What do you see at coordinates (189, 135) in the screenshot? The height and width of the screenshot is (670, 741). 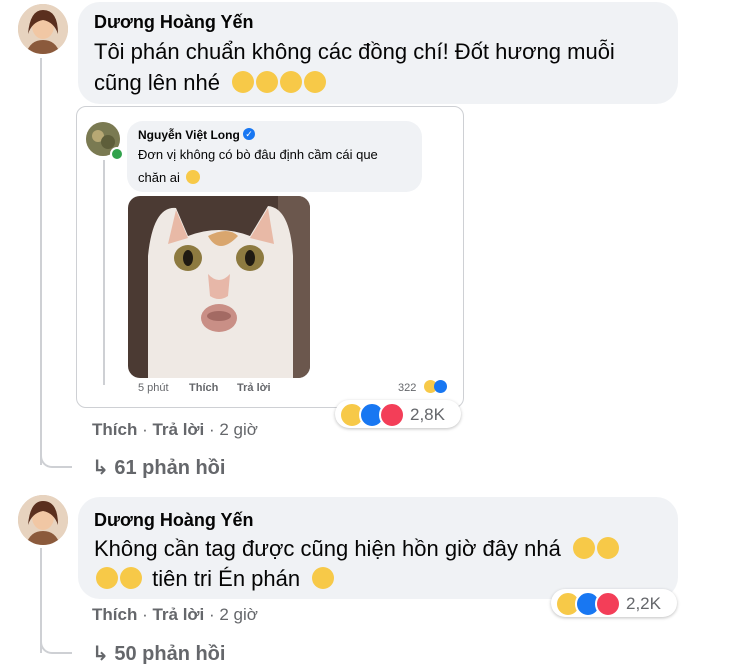 I see `embedded-comment-author: Nguyễn Việt Long` at bounding box center [189, 135].